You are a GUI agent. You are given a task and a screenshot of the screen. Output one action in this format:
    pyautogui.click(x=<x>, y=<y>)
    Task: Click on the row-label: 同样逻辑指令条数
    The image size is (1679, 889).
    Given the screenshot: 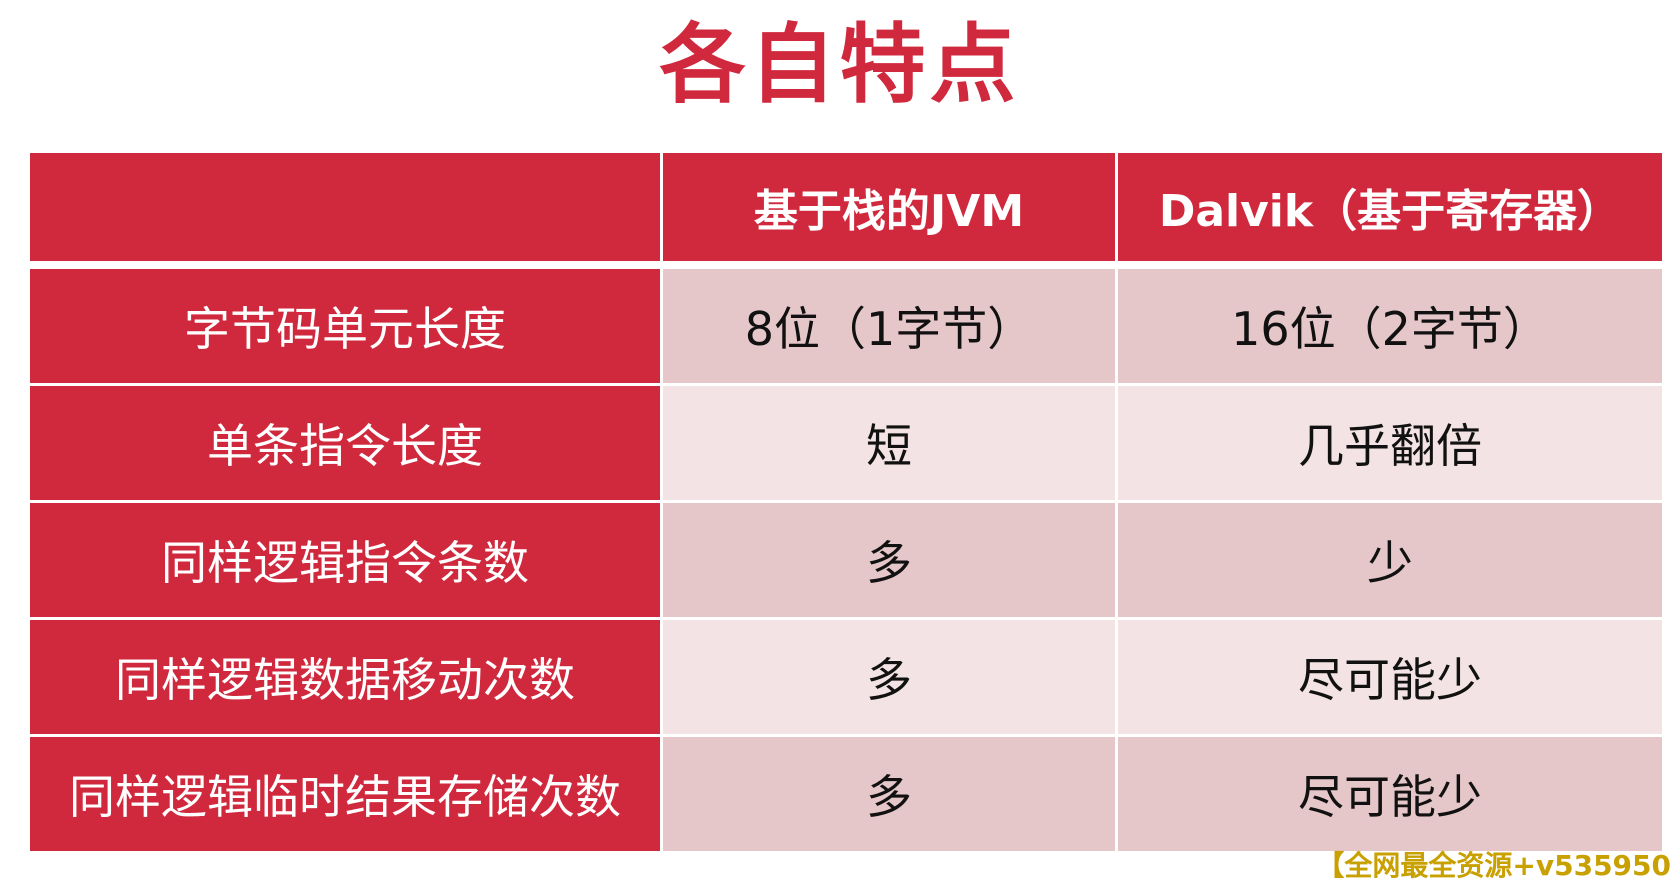 What is the action you would take?
    pyautogui.click(x=346, y=561)
    